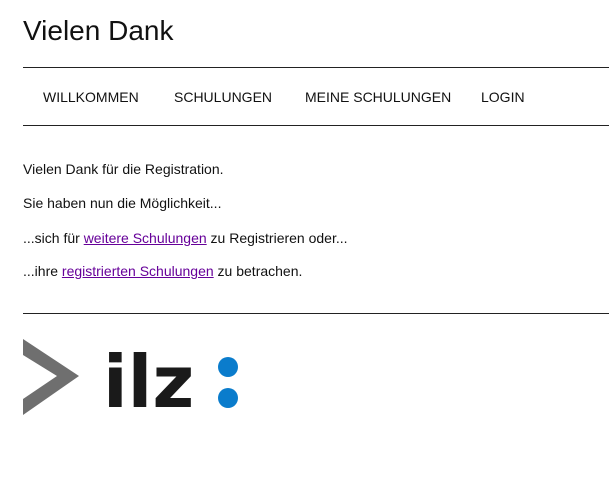 Image resolution: width=609 pixels, height=482 pixels. What do you see at coordinates (228, 367) in the screenshot?
I see `logo-dot-top` at bounding box center [228, 367].